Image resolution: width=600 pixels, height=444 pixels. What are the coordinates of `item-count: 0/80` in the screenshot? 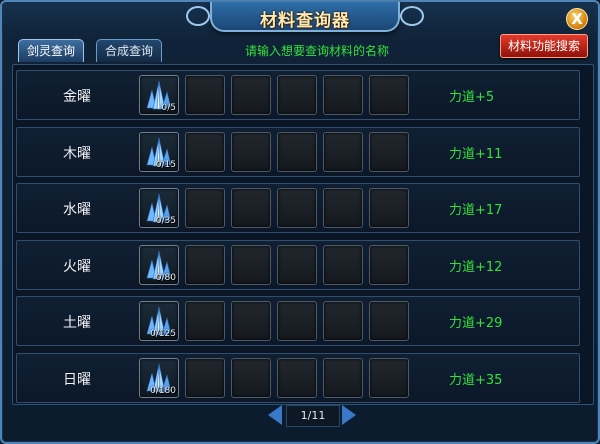 It's located at (165, 278).